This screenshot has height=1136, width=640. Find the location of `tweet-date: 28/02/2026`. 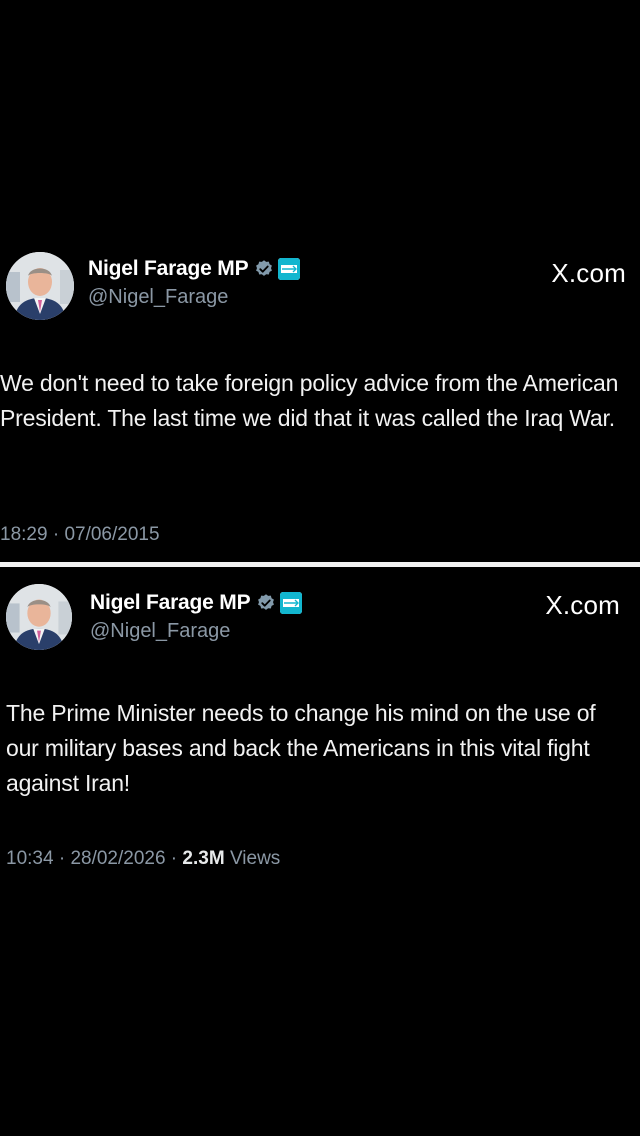

tweet-date: 28/02/2026 is located at coordinates (117, 858).